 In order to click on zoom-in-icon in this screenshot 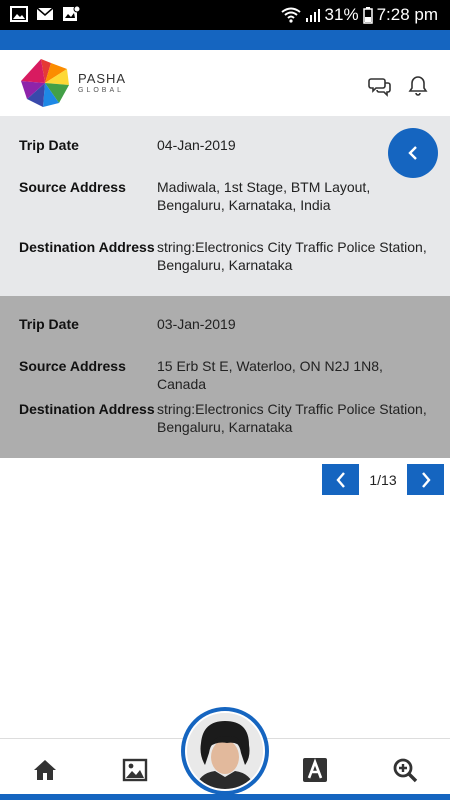, I will do `click(405, 770)`.